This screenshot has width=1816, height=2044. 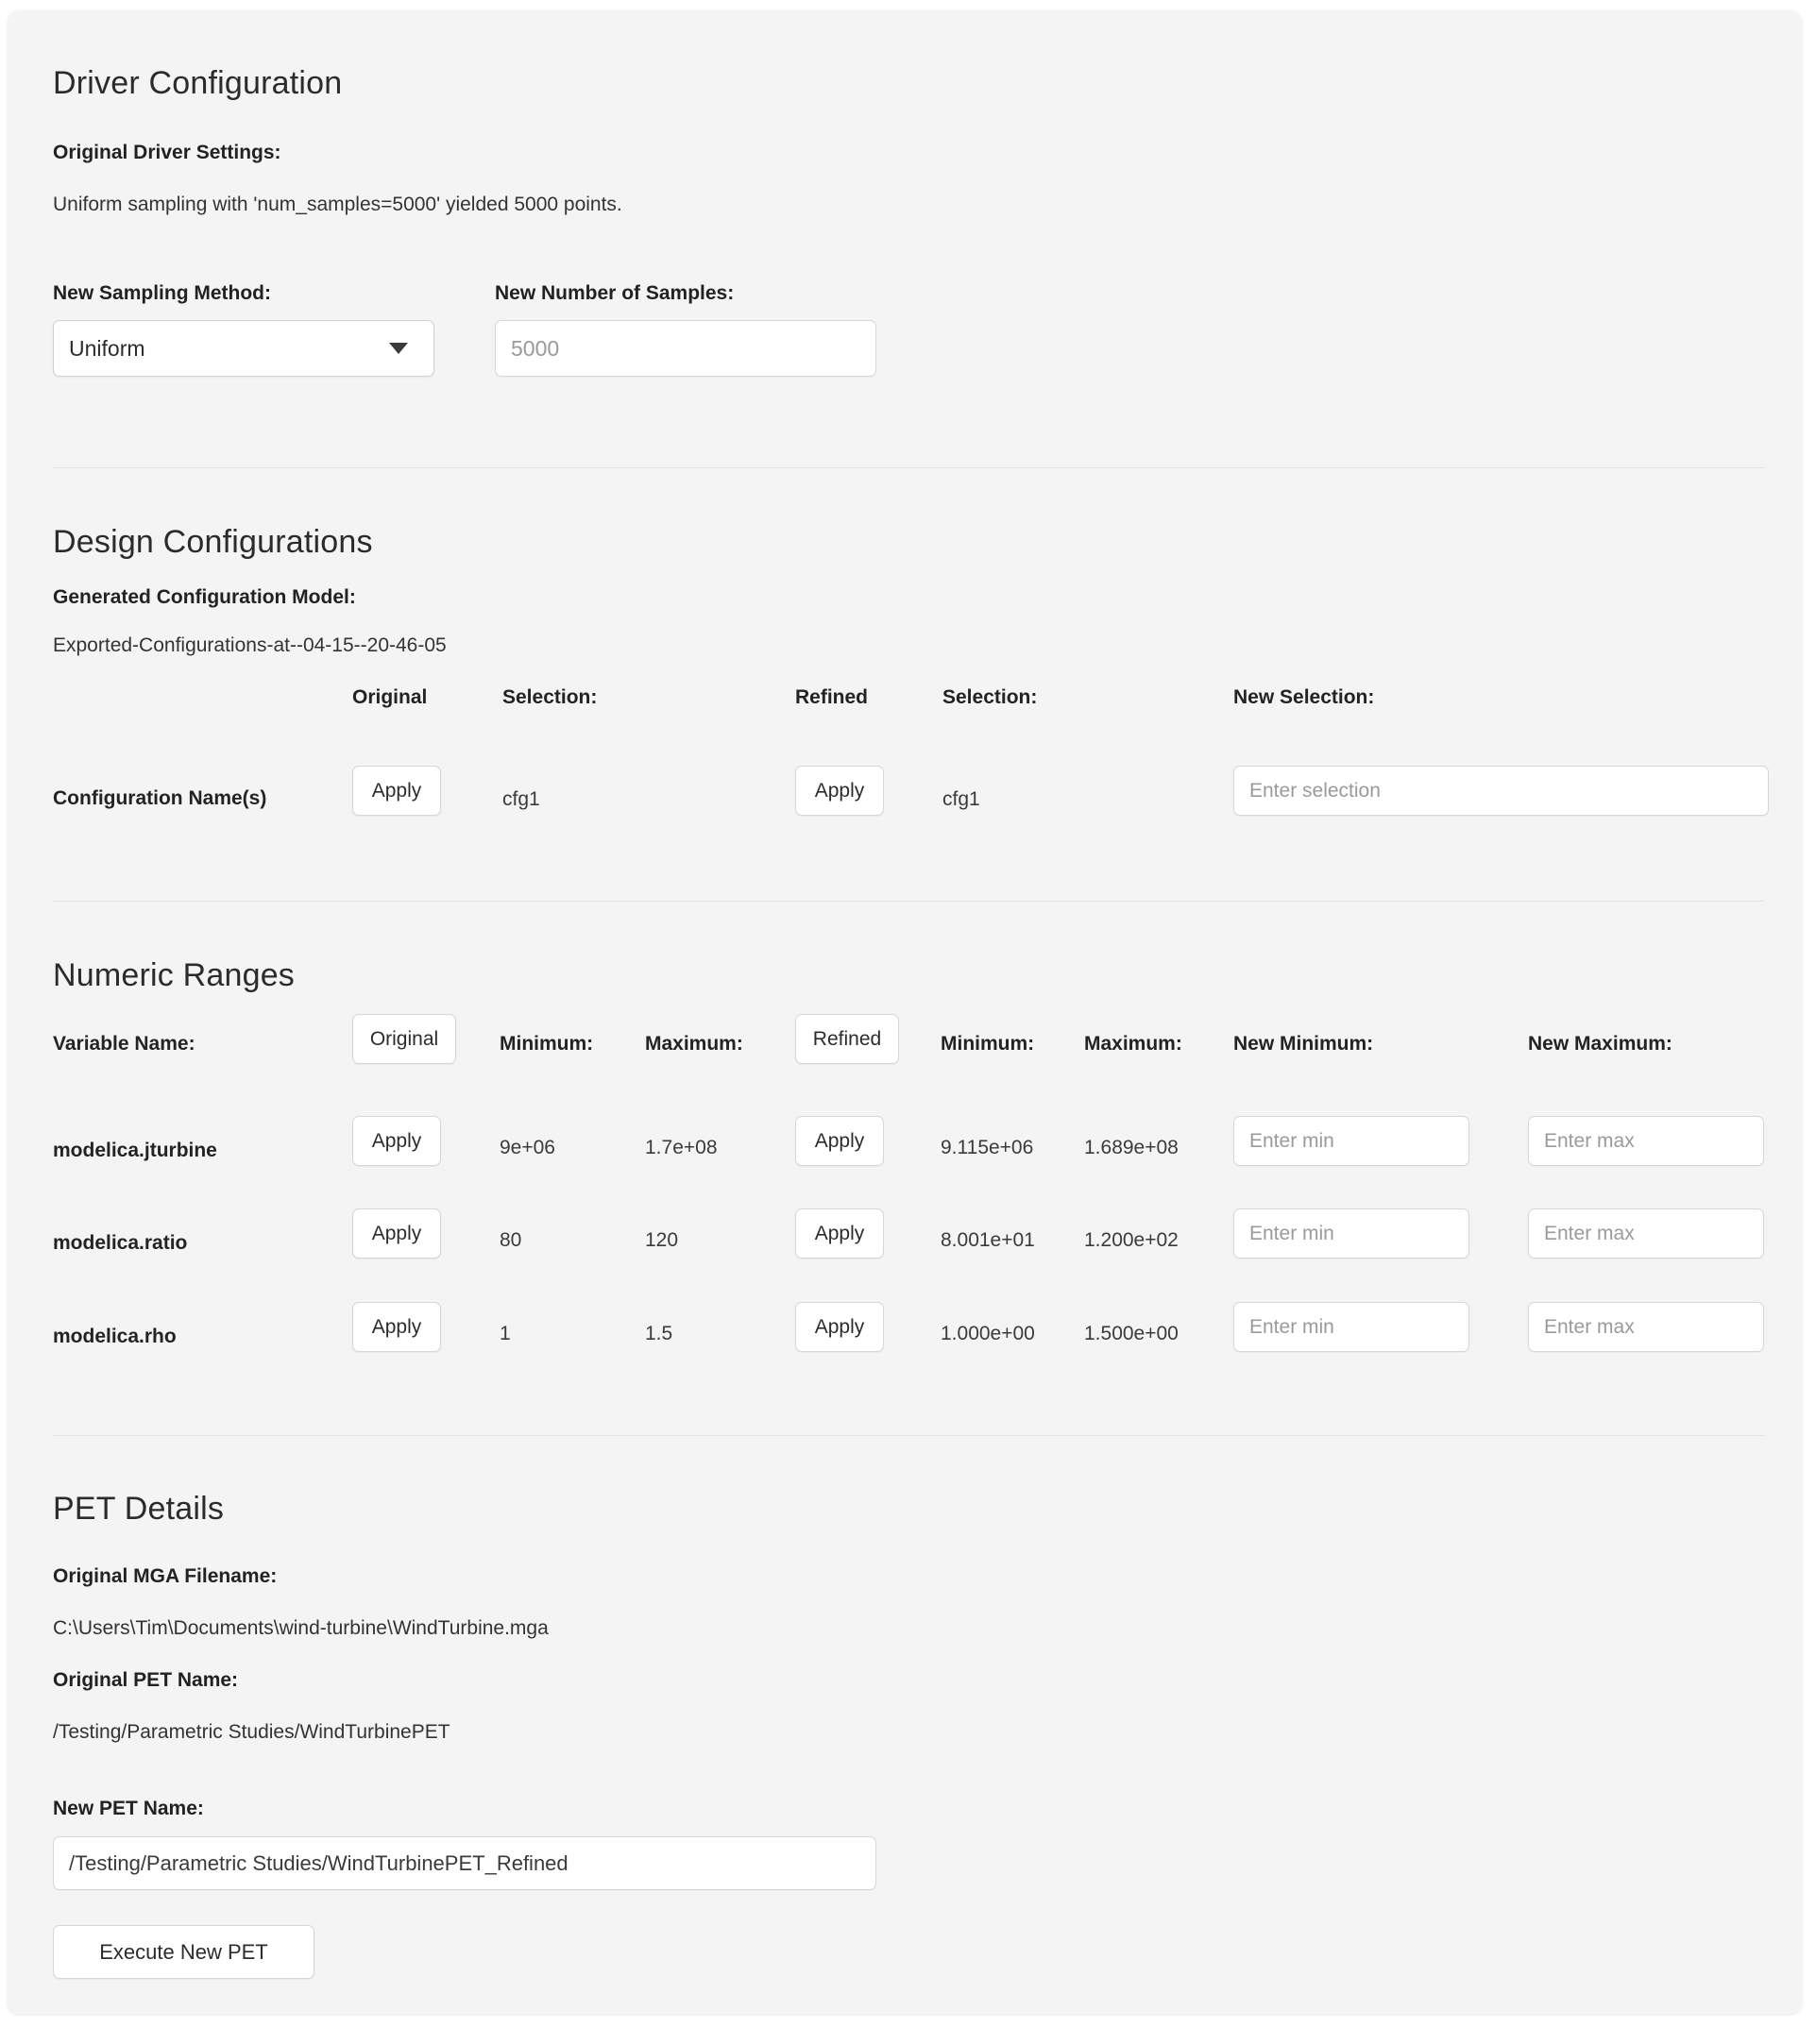 I want to click on numeric-variable-name: modelica.rho, so click(x=115, y=1337).